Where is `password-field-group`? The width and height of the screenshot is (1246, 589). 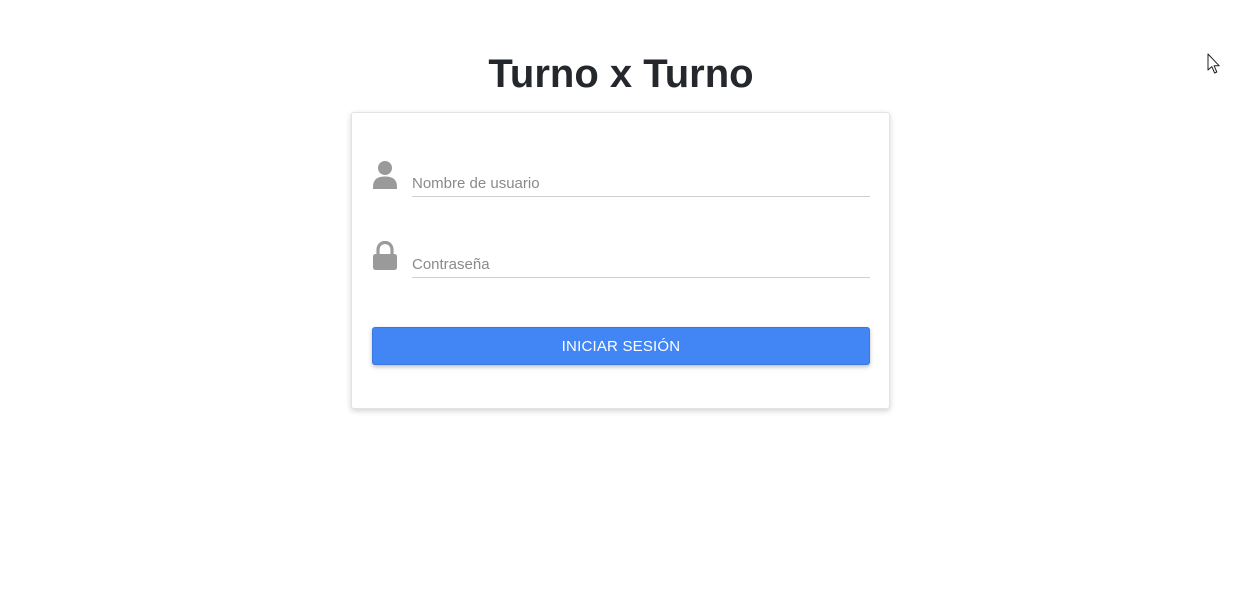 password-field-group is located at coordinates (621, 259).